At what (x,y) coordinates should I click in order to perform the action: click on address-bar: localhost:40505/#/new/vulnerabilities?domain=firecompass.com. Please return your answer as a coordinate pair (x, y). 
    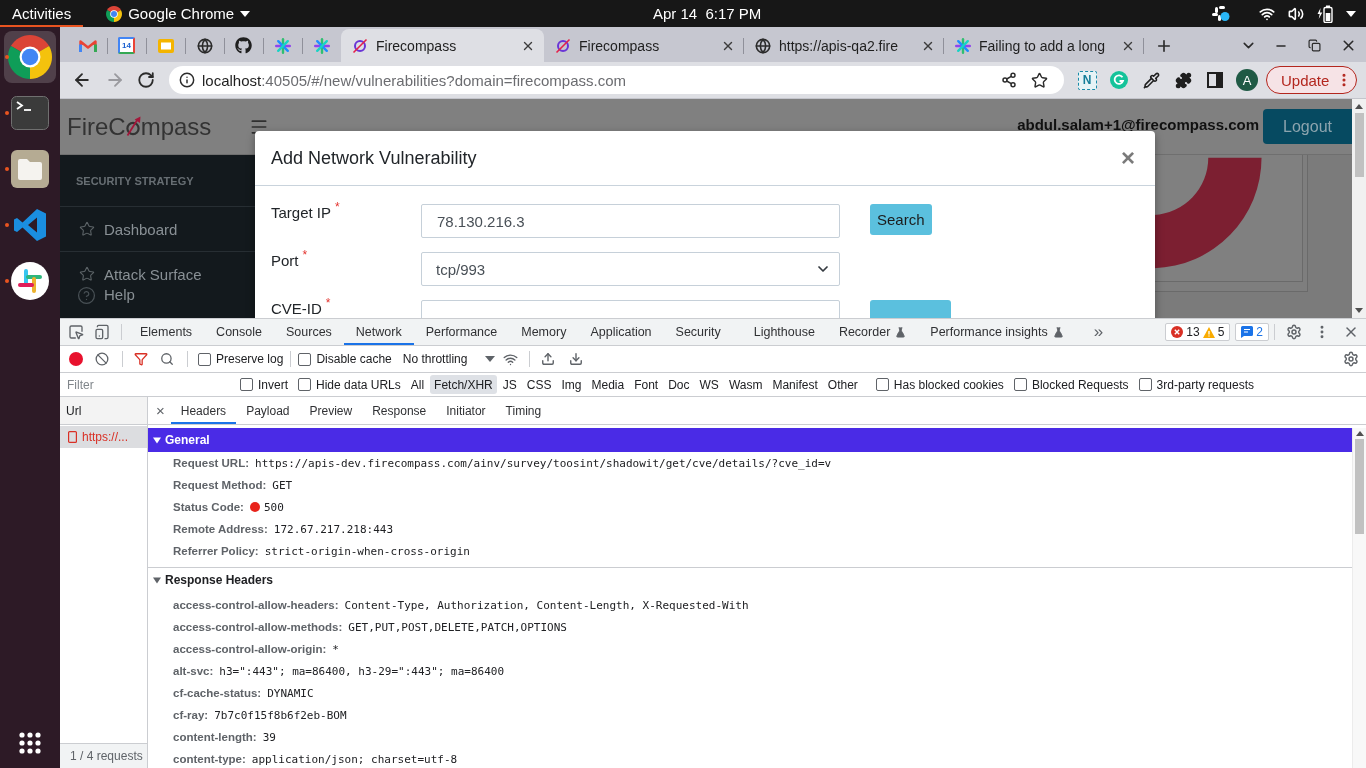
    Looking at the image, I should click on (616, 80).